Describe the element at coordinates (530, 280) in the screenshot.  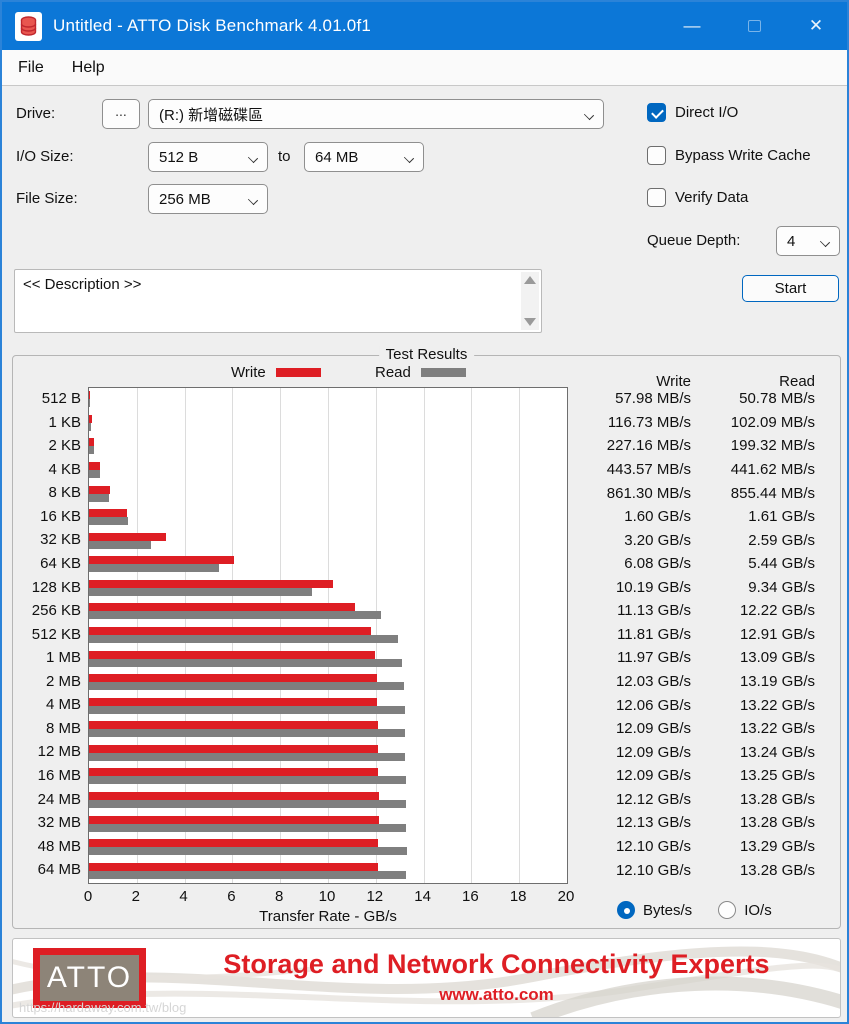
I see `scroll-up-icon` at that location.